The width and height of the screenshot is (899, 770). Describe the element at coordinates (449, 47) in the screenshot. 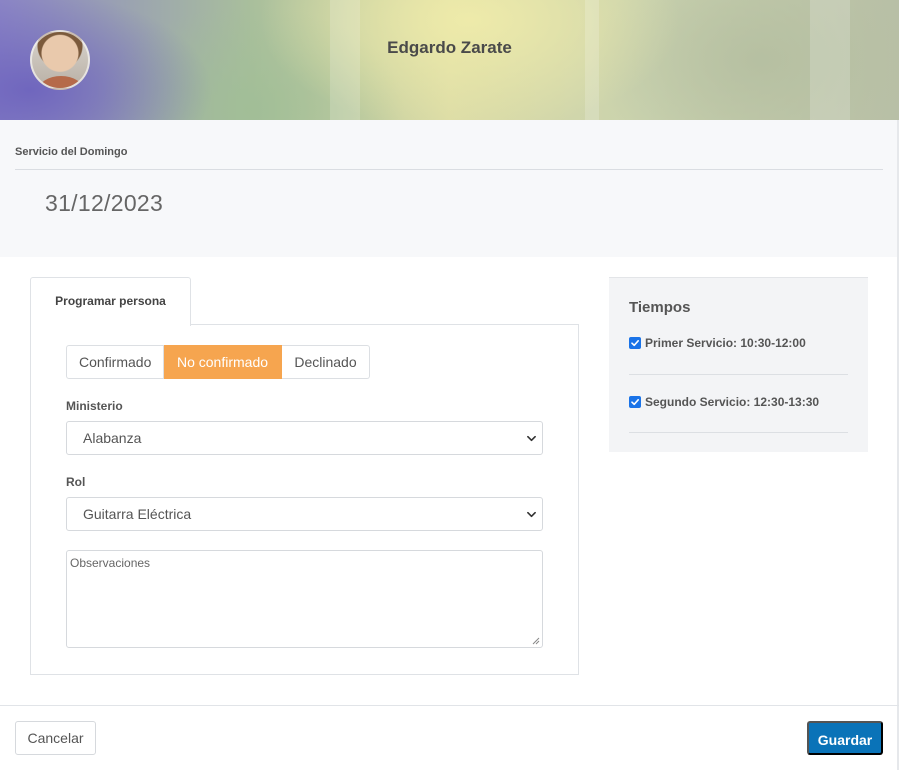

I see `person-name: Edgardo Zarate` at that location.